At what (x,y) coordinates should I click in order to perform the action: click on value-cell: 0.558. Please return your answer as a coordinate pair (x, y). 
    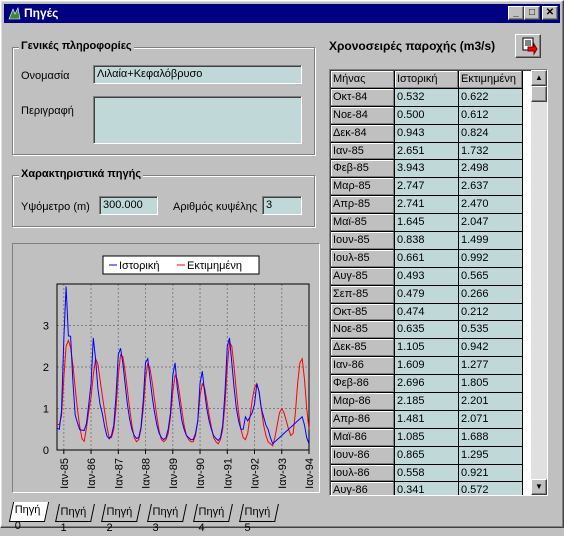
    Looking at the image, I should click on (427, 473).